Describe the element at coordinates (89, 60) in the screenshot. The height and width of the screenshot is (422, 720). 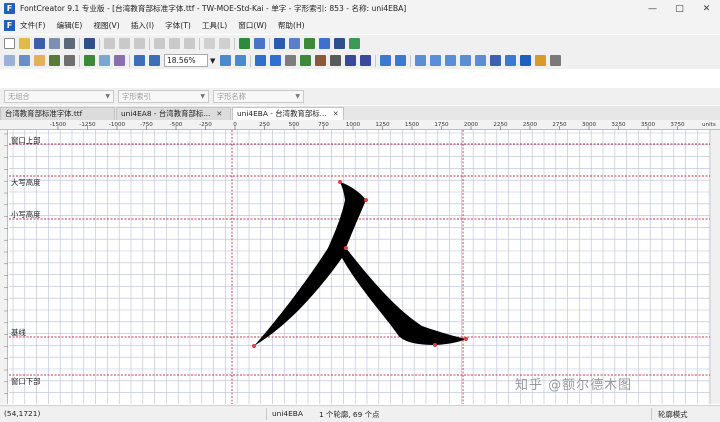
I see `image-icon` at that location.